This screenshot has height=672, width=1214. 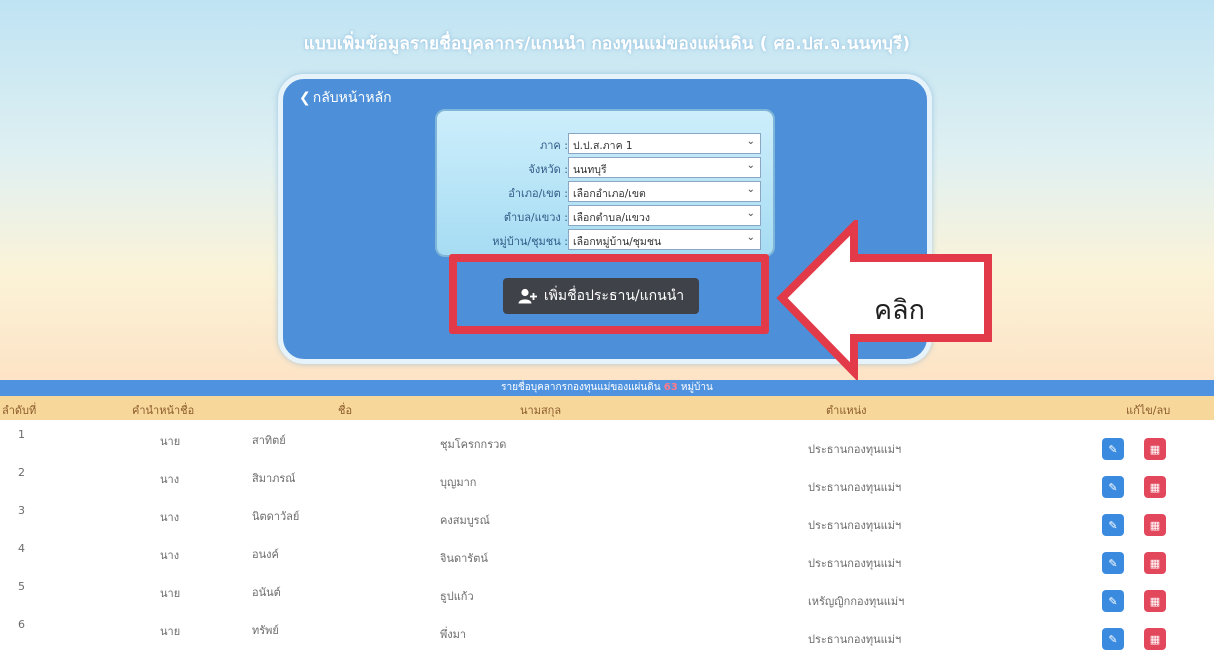 What do you see at coordinates (541, 410) in the screenshot?
I see `header-last-name: นามสกุล` at bounding box center [541, 410].